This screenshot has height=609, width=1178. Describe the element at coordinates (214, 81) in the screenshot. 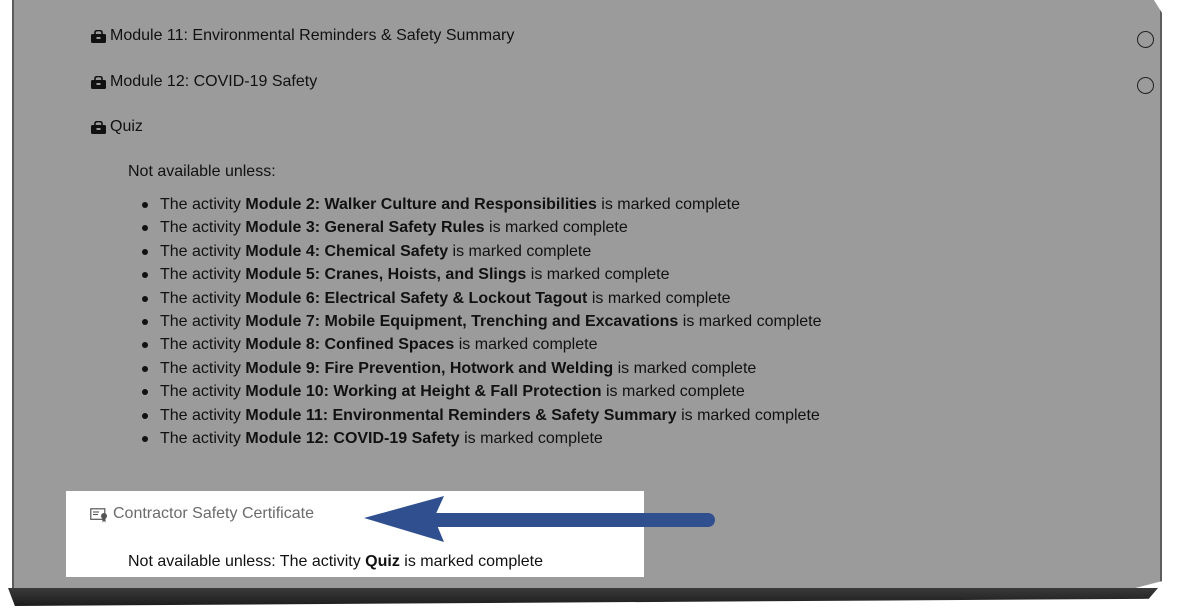

I see `activity-label: Module 12: COVID-19 Safety` at that location.